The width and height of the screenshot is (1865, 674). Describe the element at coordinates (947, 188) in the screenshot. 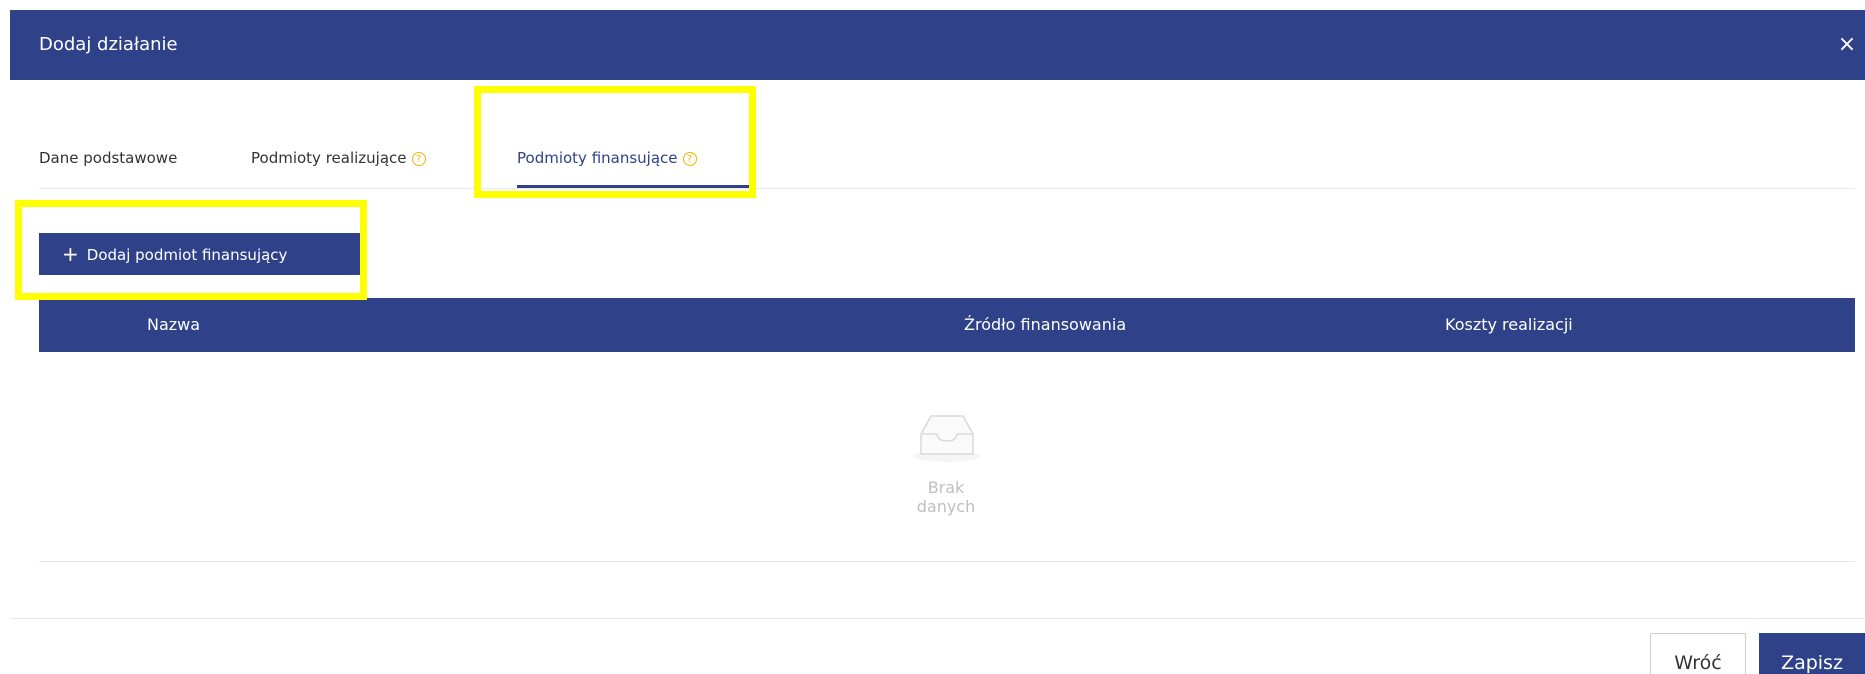

I see `tabs-divider` at that location.